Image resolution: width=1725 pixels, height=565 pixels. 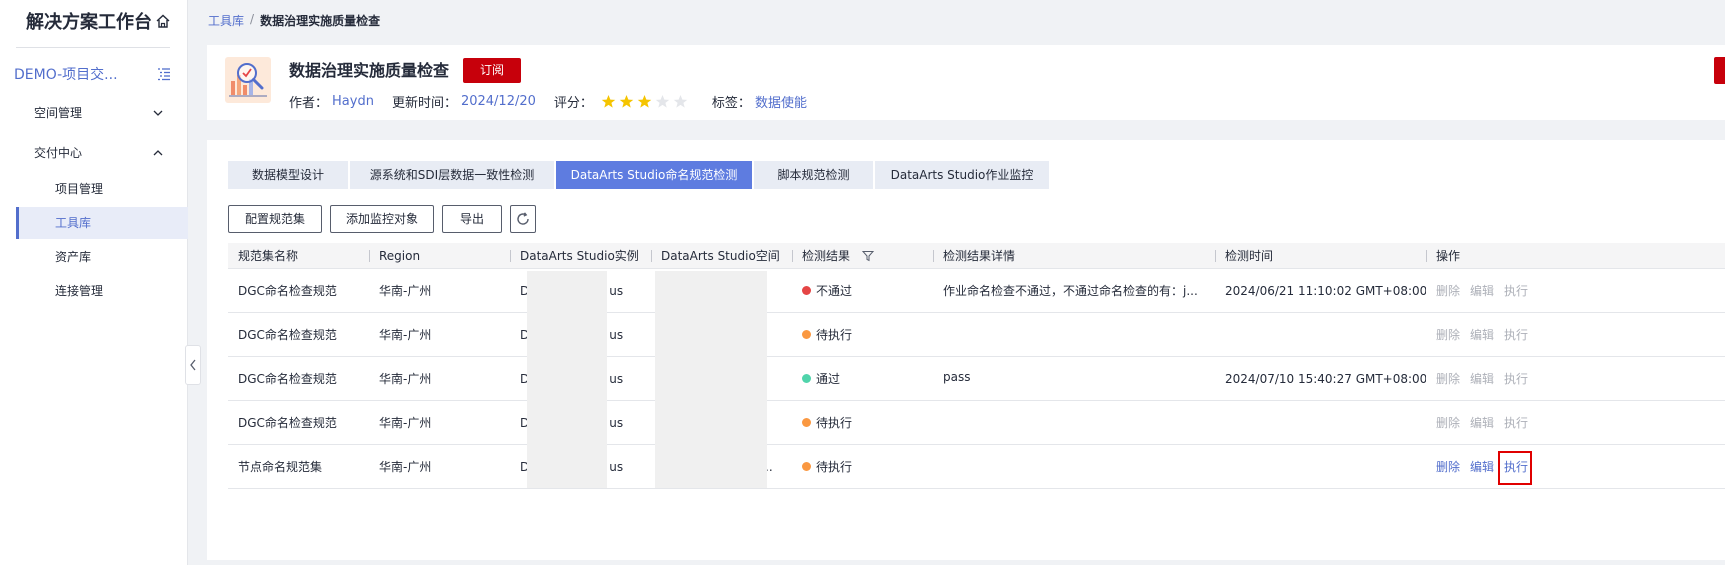 I want to click on sidebar-item-asset-library: 资产库, so click(x=102, y=257).